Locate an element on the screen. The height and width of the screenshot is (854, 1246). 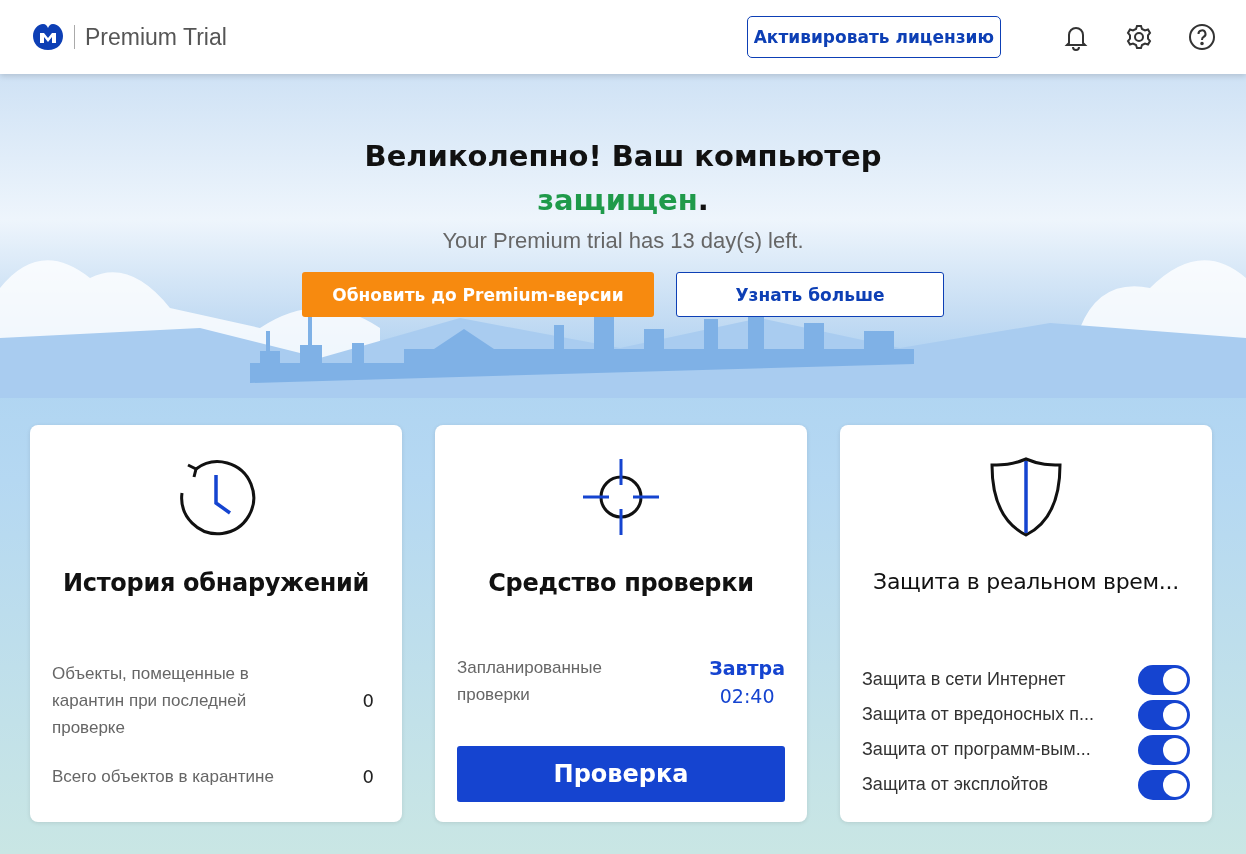
protection-label: Защита в сети Интернет is located at coordinates (964, 679).